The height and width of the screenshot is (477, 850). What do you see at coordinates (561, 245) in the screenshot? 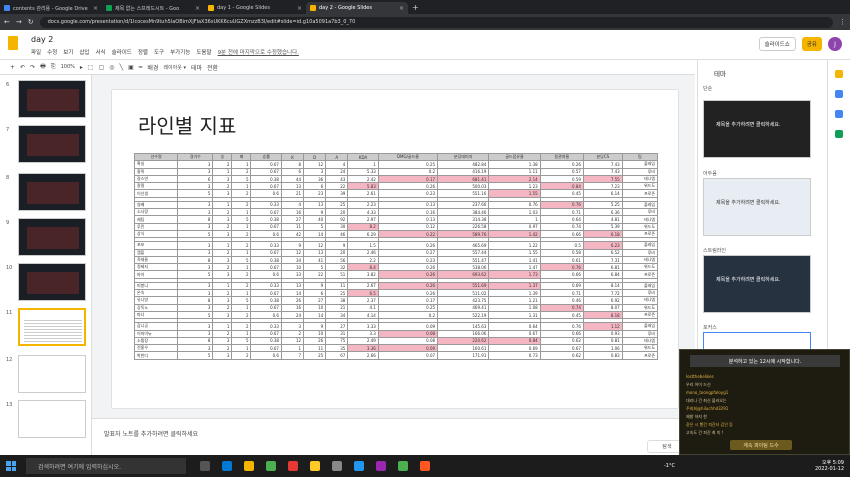
I see `table-cell: 0.5` at bounding box center [561, 245].